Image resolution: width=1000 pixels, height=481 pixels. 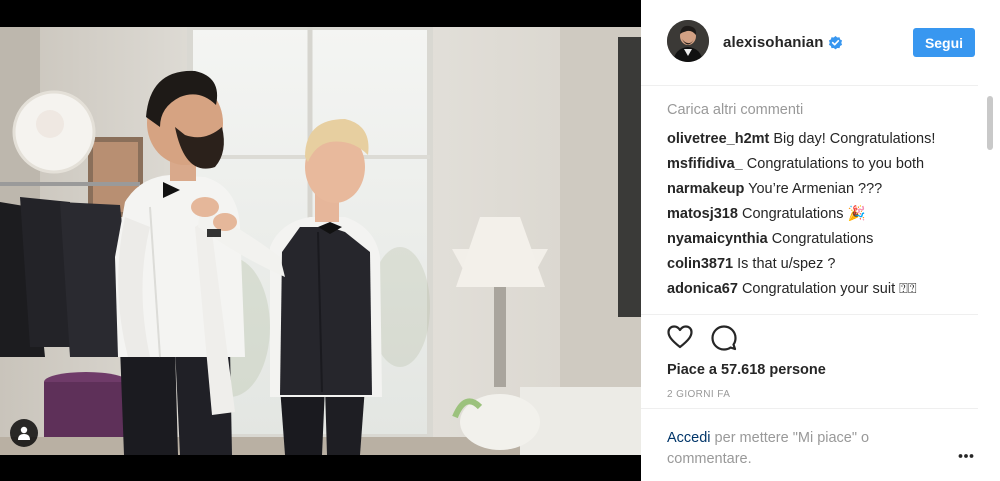 I want to click on avatar-image, so click(x=688, y=41).